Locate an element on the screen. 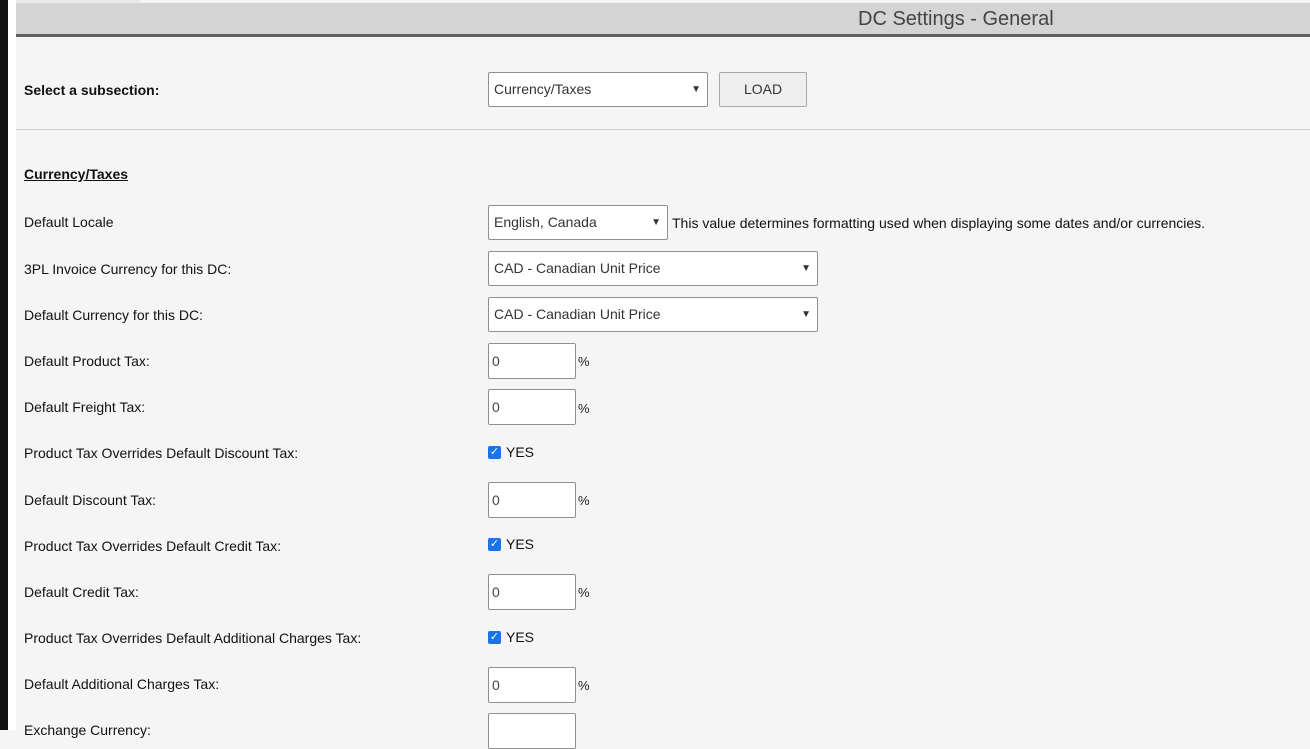 The height and width of the screenshot is (749, 1310). invoice-currency-value: CAD - Canadian Unit Price is located at coordinates (577, 268).